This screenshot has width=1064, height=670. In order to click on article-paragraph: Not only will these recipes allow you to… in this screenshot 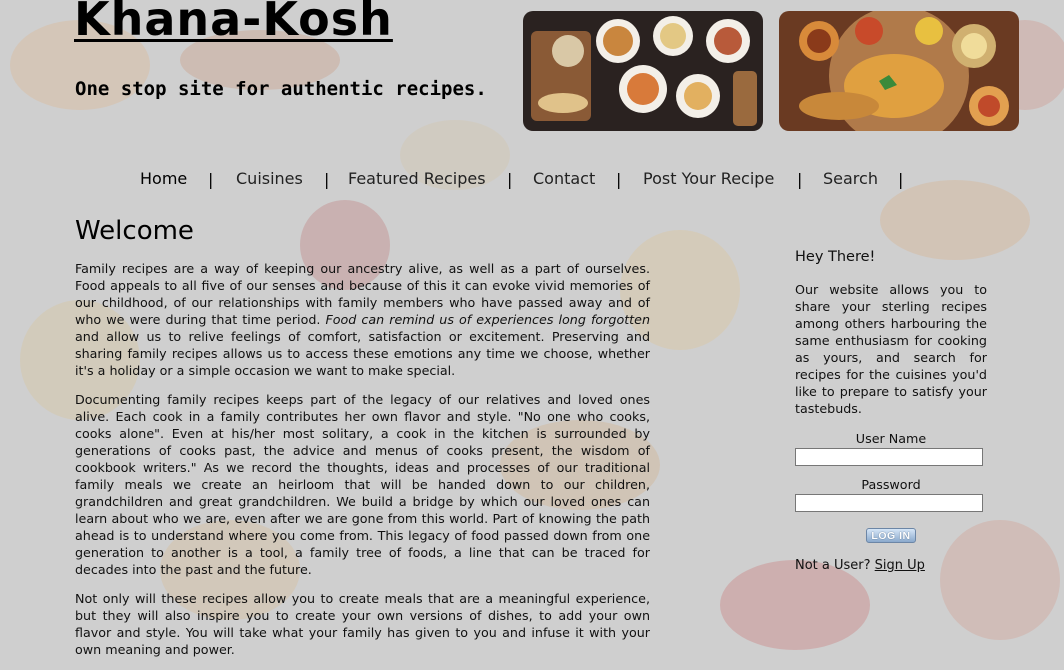, I will do `click(362, 624)`.